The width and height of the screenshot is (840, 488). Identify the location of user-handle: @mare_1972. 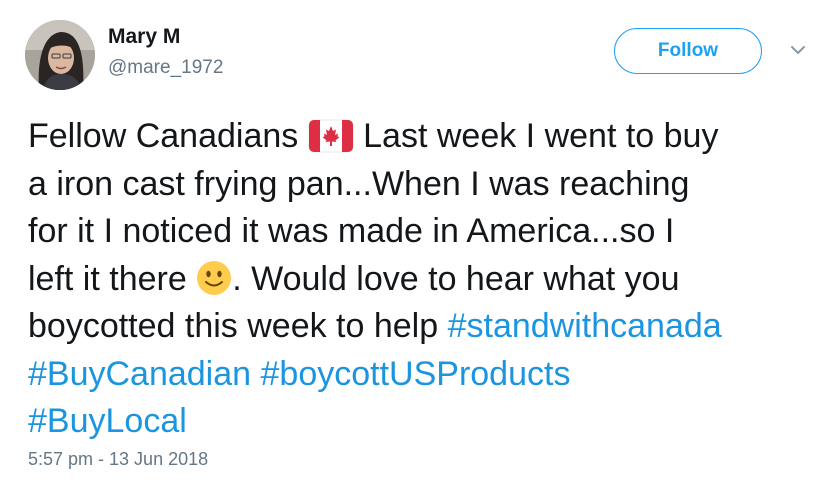
(165, 68).